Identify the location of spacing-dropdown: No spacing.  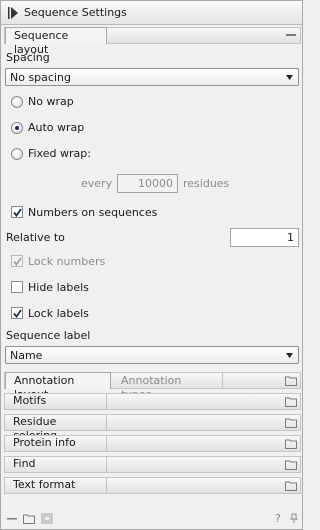
(152, 77).